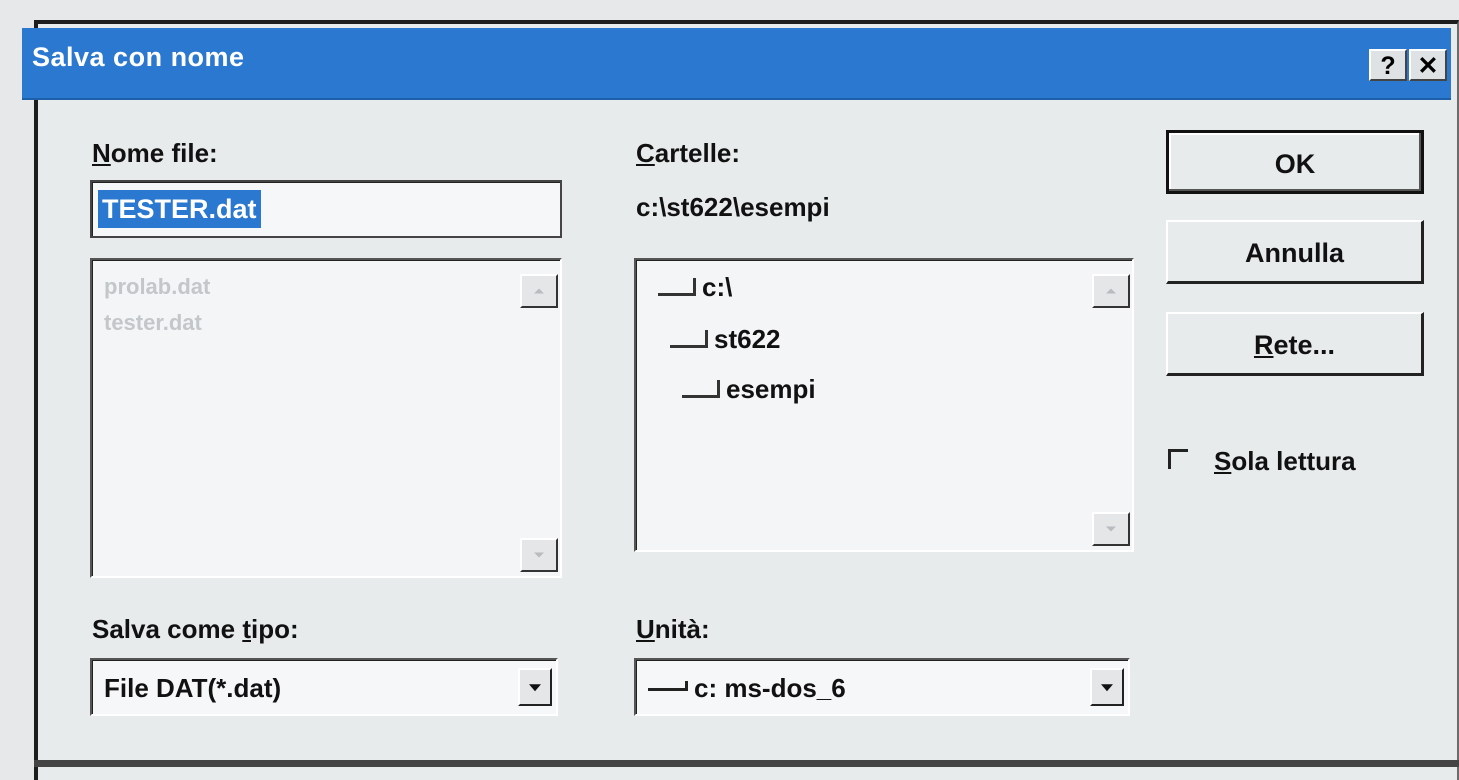 The height and width of the screenshot is (780, 1459). I want to click on readonly-checkbox: Sola lettura, so click(1262, 461).